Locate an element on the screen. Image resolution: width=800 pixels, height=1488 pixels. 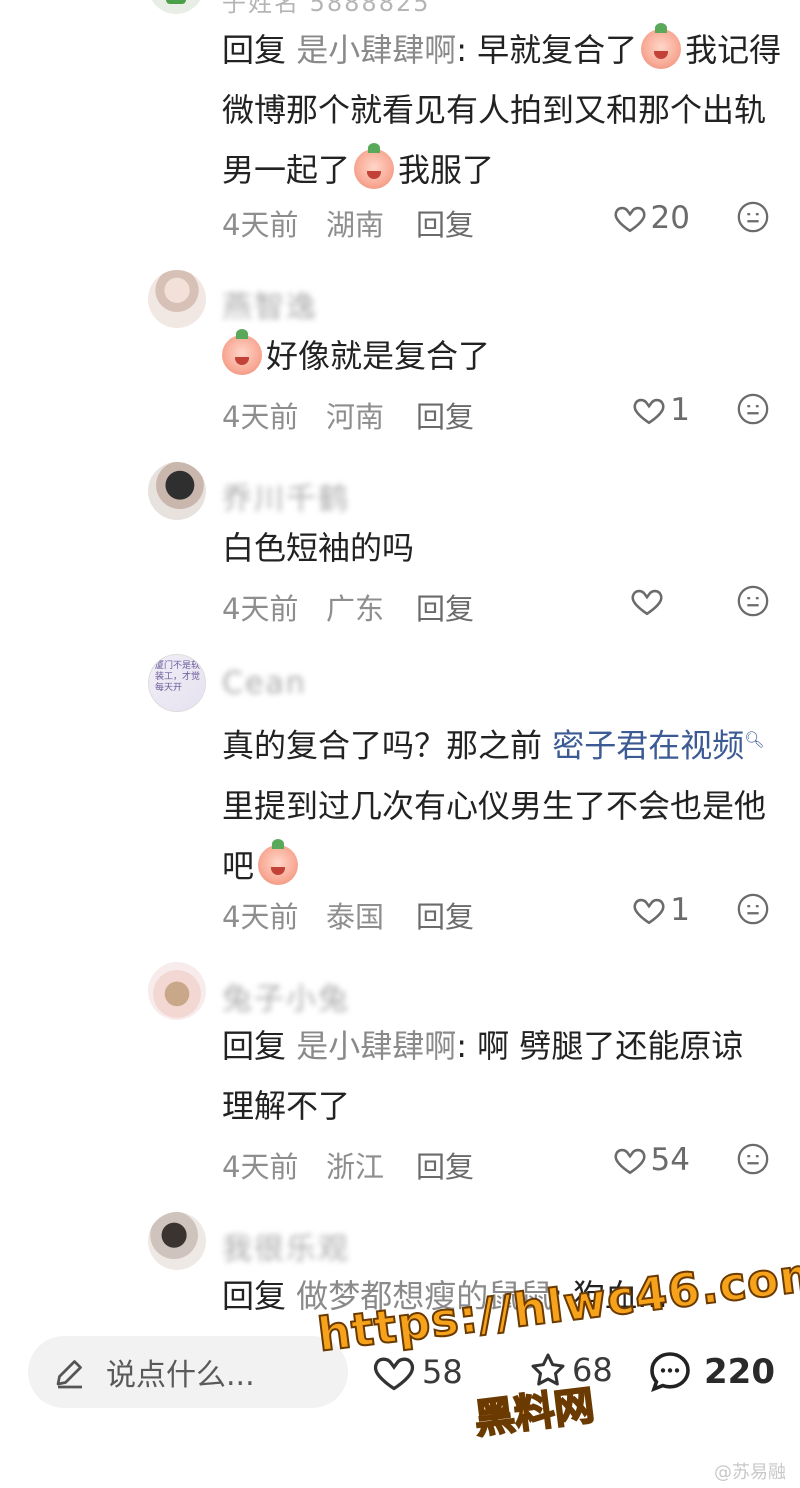
username: 我很乐观 is located at coordinates (286, 1246).